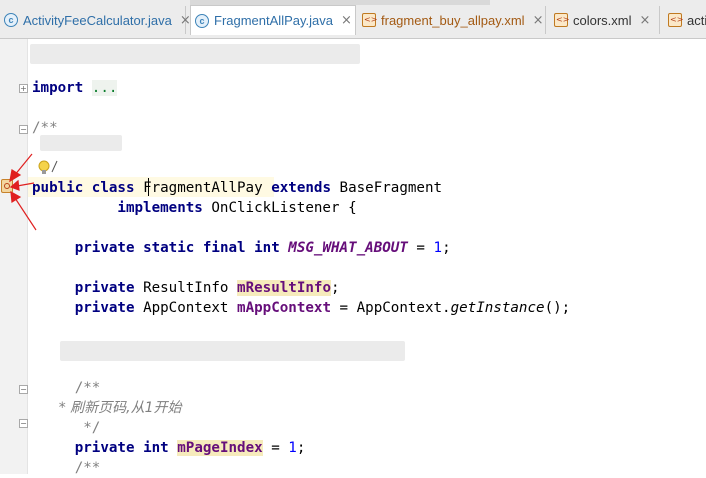 Image resolution: width=706 pixels, height=478 pixels. Describe the element at coordinates (87, 388) in the screenshot. I see `code-line-comment-open: /**` at that location.